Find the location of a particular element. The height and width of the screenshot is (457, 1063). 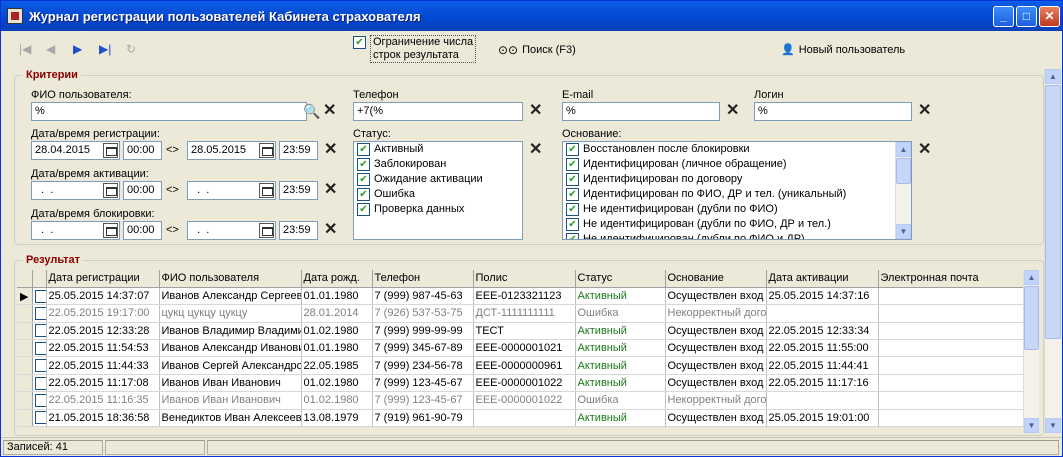

phone-input: +7(% is located at coordinates (438, 111).